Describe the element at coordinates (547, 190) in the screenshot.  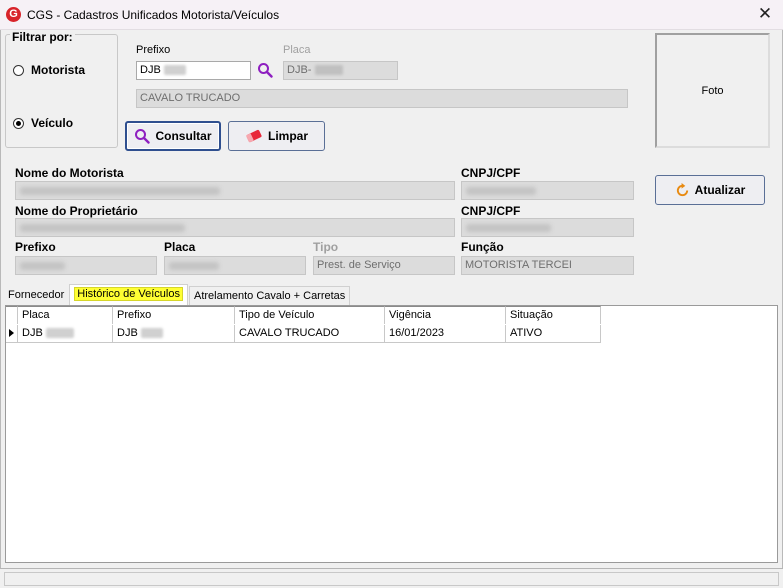
I see `cnpj-field-motorista` at that location.